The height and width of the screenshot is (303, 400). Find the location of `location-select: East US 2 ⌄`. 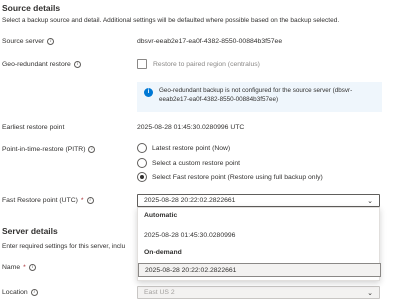

location-select: East US 2 ⌄ is located at coordinates (258, 292).